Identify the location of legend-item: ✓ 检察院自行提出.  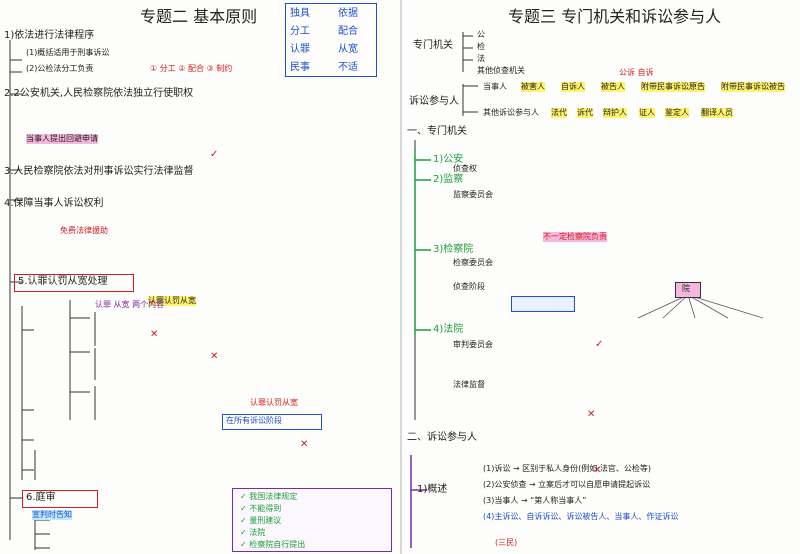
(273, 544).